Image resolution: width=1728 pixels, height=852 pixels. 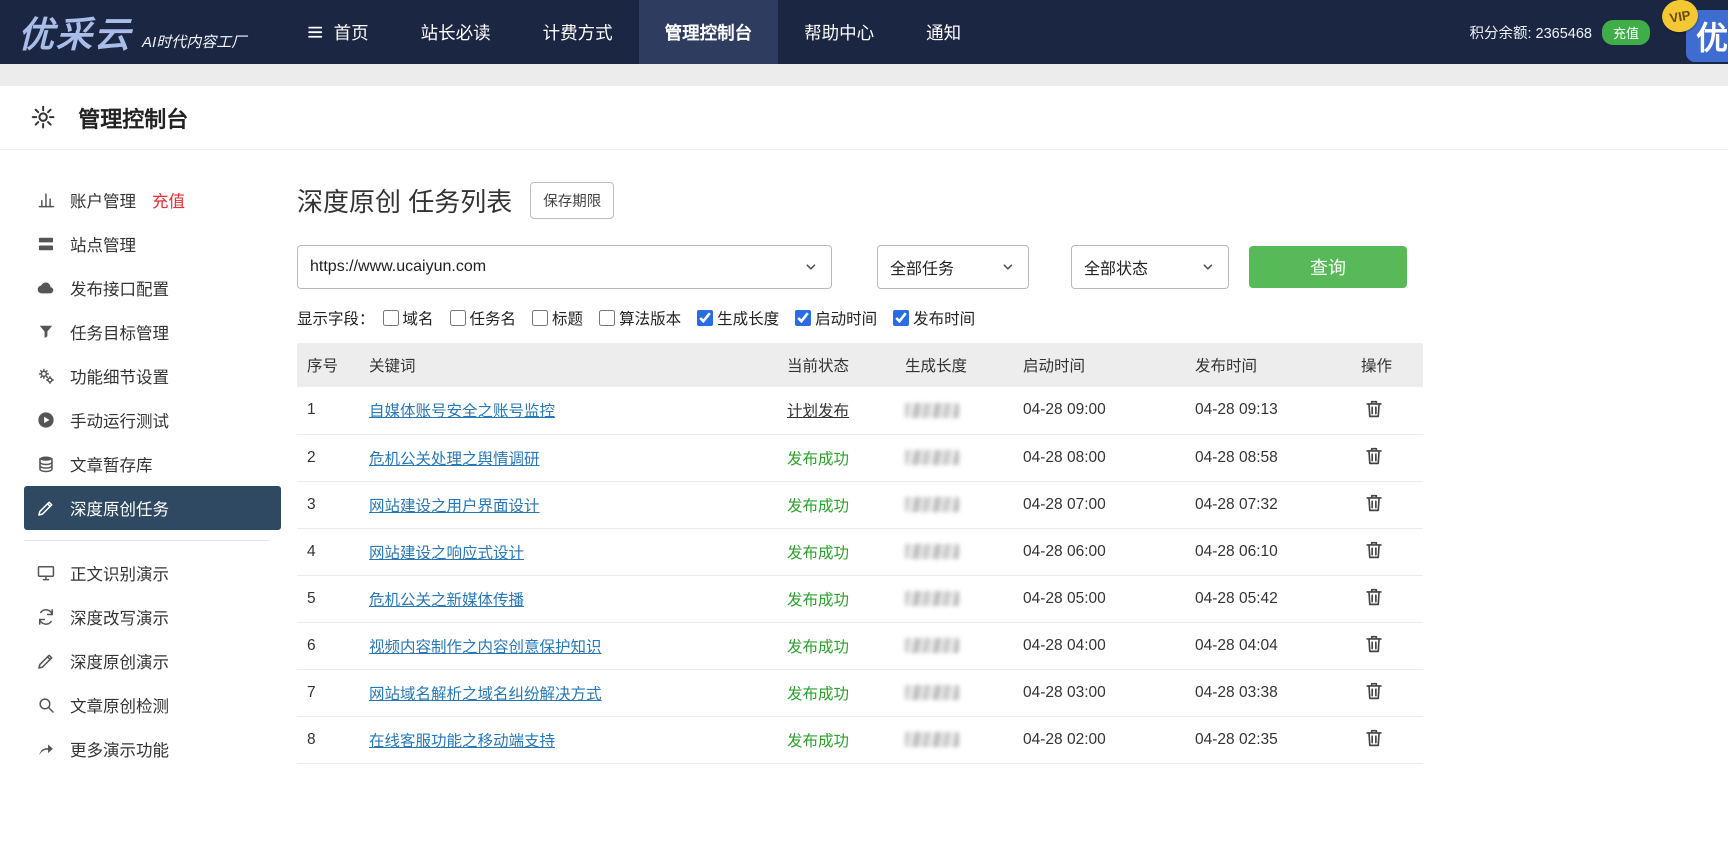 I want to click on sidebar-item-deep-original-task: 深度原创任务, so click(x=152, y=508).